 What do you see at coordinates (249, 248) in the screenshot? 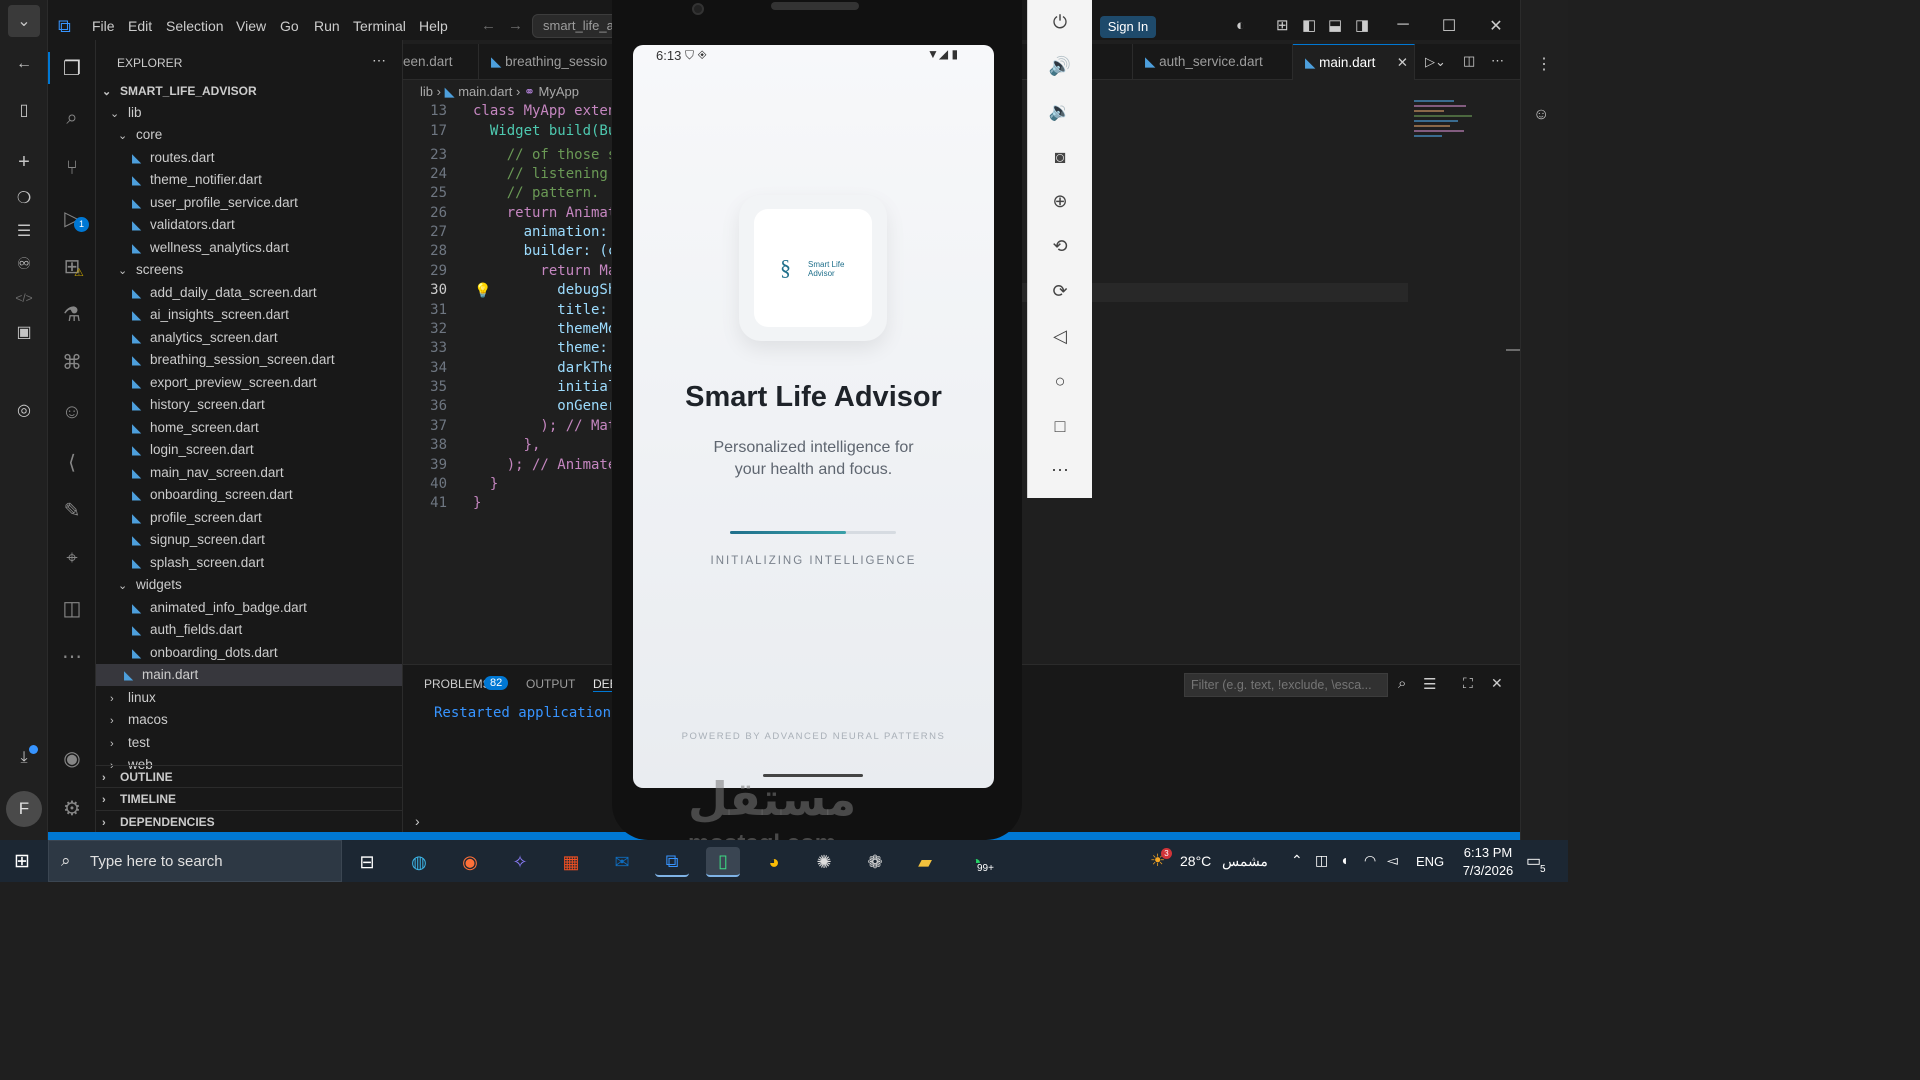
I see `file-item: ◣ wellness_analytics.dart` at bounding box center [249, 248].